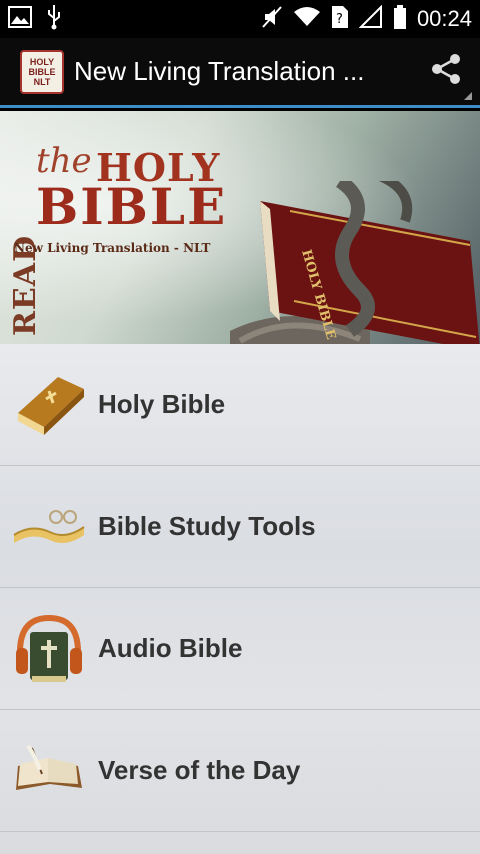 This screenshot has width=480, height=854. Describe the element at coordinates (240, 843) in the screenshot. I see `menu-item-partial` at that location.